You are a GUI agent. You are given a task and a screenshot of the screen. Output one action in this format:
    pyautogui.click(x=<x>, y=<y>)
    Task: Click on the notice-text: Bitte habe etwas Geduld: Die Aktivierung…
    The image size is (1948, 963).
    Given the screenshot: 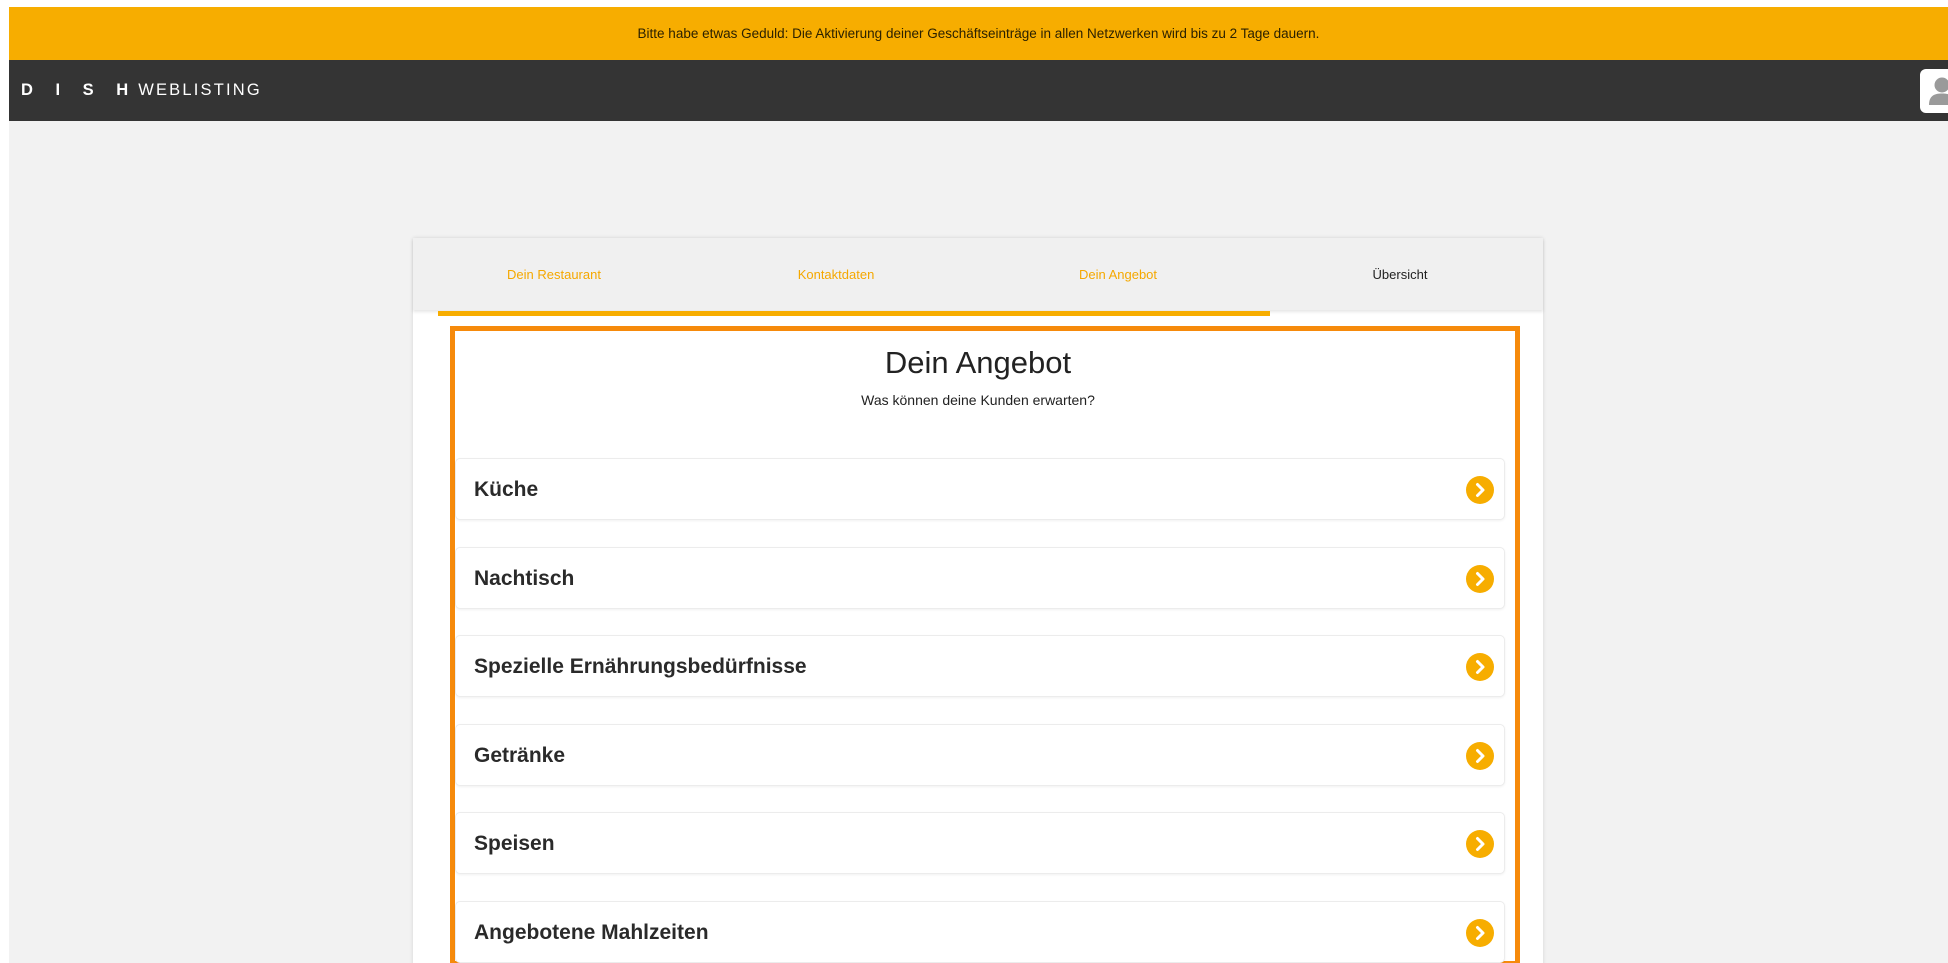 What is the action you would take?
    pyautogui.click(x=978, y=33)
    